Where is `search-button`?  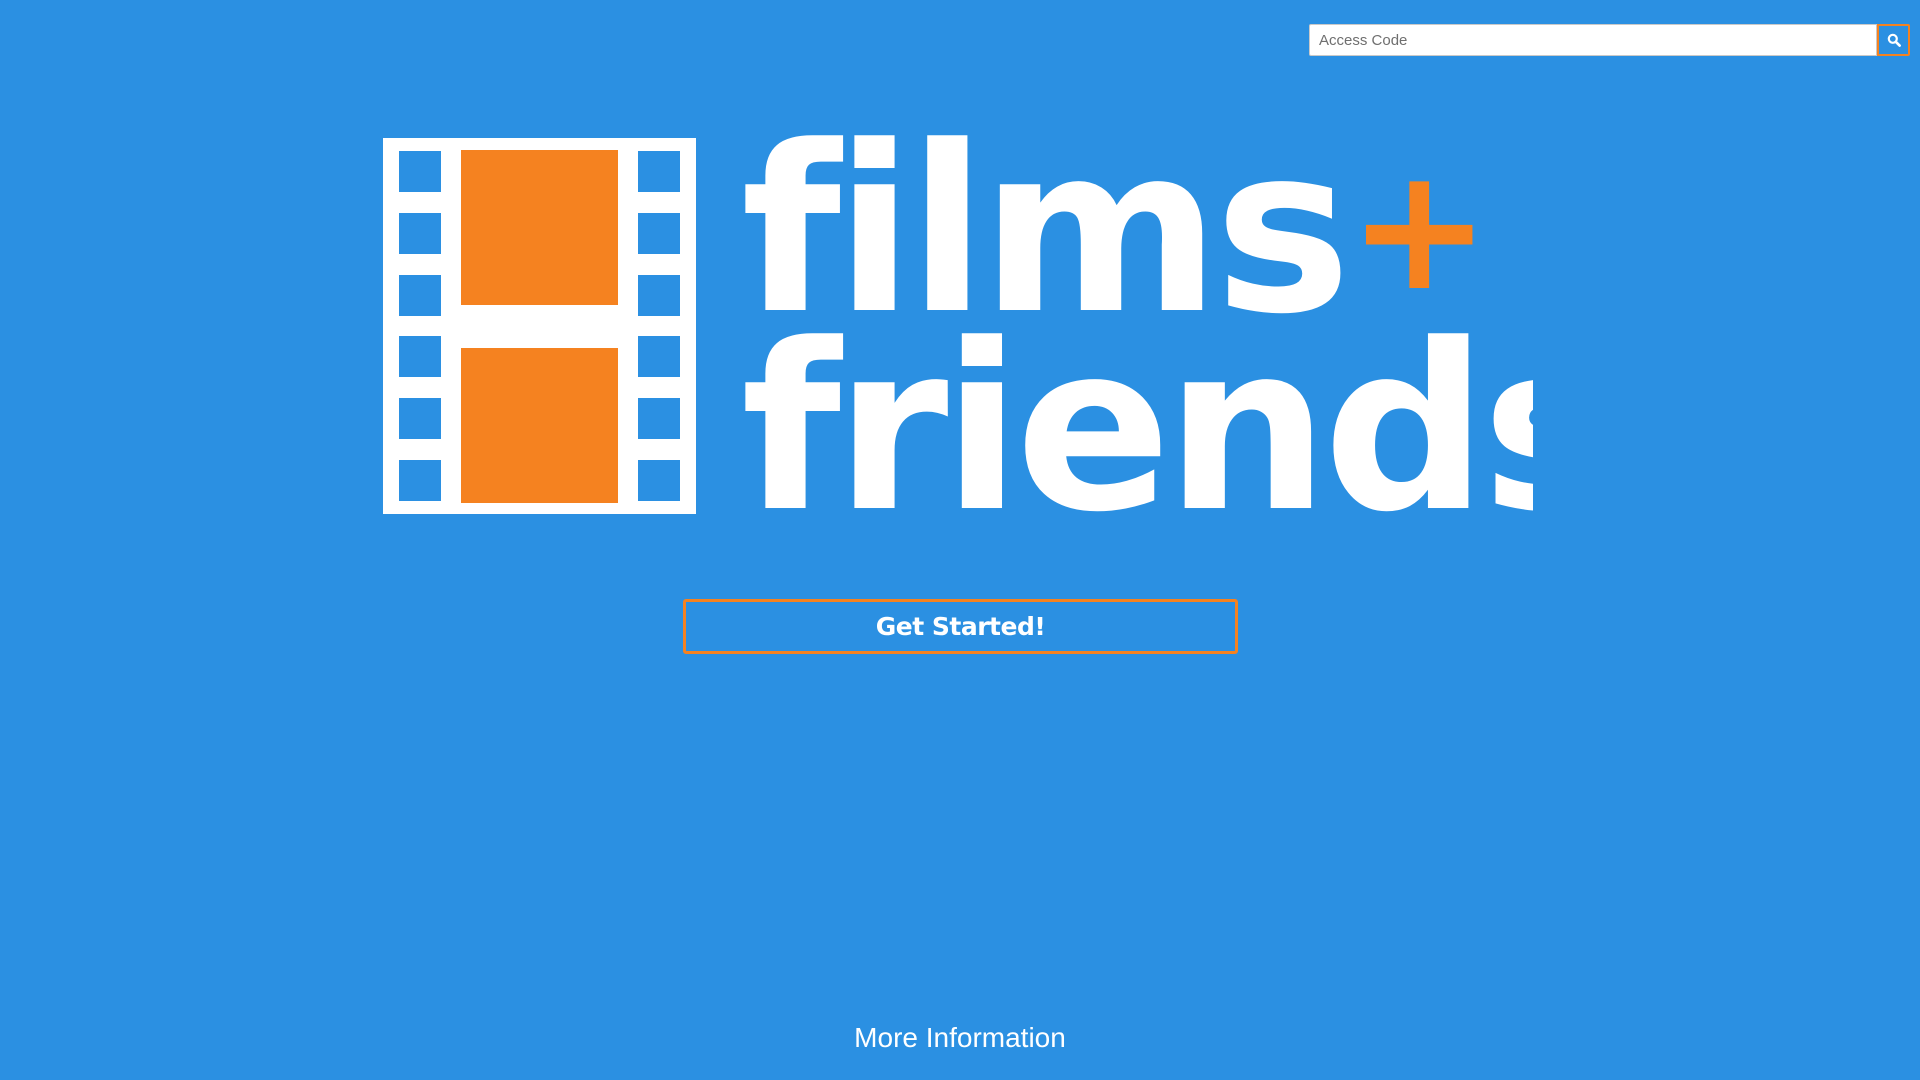
search-button is located at coordinates (1893, 40).